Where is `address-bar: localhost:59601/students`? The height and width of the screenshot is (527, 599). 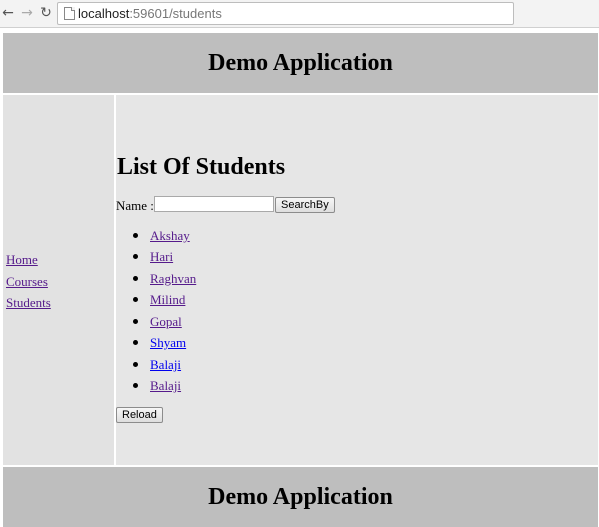 address-bar: localhost:59601/students is located at coordinates (285, 13).